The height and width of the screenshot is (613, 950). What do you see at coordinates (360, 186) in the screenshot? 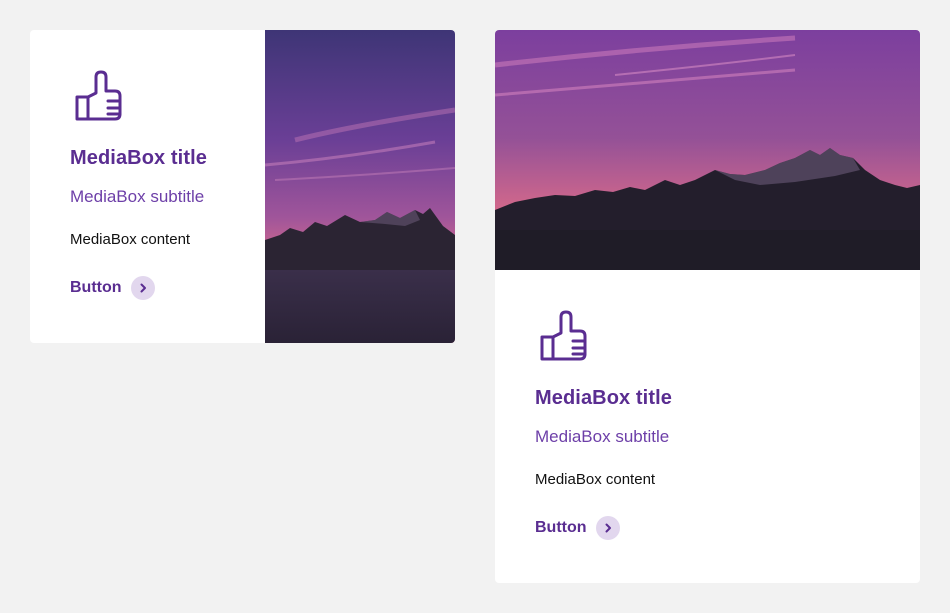
I see `sunset-mountains-photo` at bounding box center [360, 186].